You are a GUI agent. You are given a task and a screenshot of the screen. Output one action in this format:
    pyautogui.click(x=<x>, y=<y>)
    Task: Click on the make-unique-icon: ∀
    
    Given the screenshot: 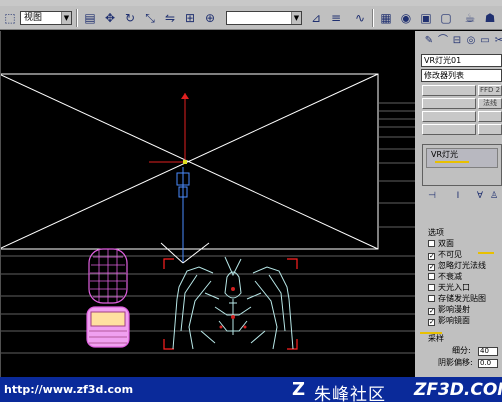 What is the action you would take?
    pyautogui.click(x=480, y=196)
    